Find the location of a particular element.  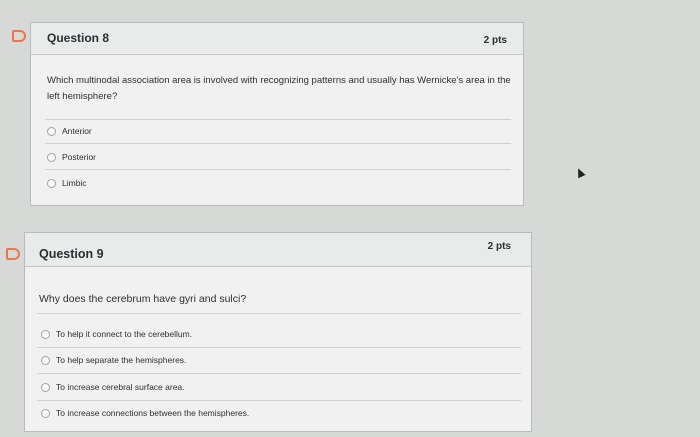

answer-label: To increase cerebral surface area. is located at coordinates (120, 387).